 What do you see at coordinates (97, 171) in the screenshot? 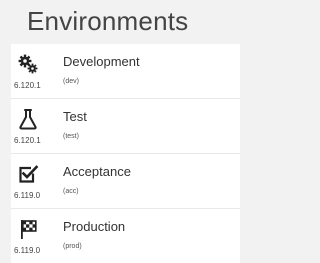
I see `environment-name: Acceptance` at bounding box center [97, 171].